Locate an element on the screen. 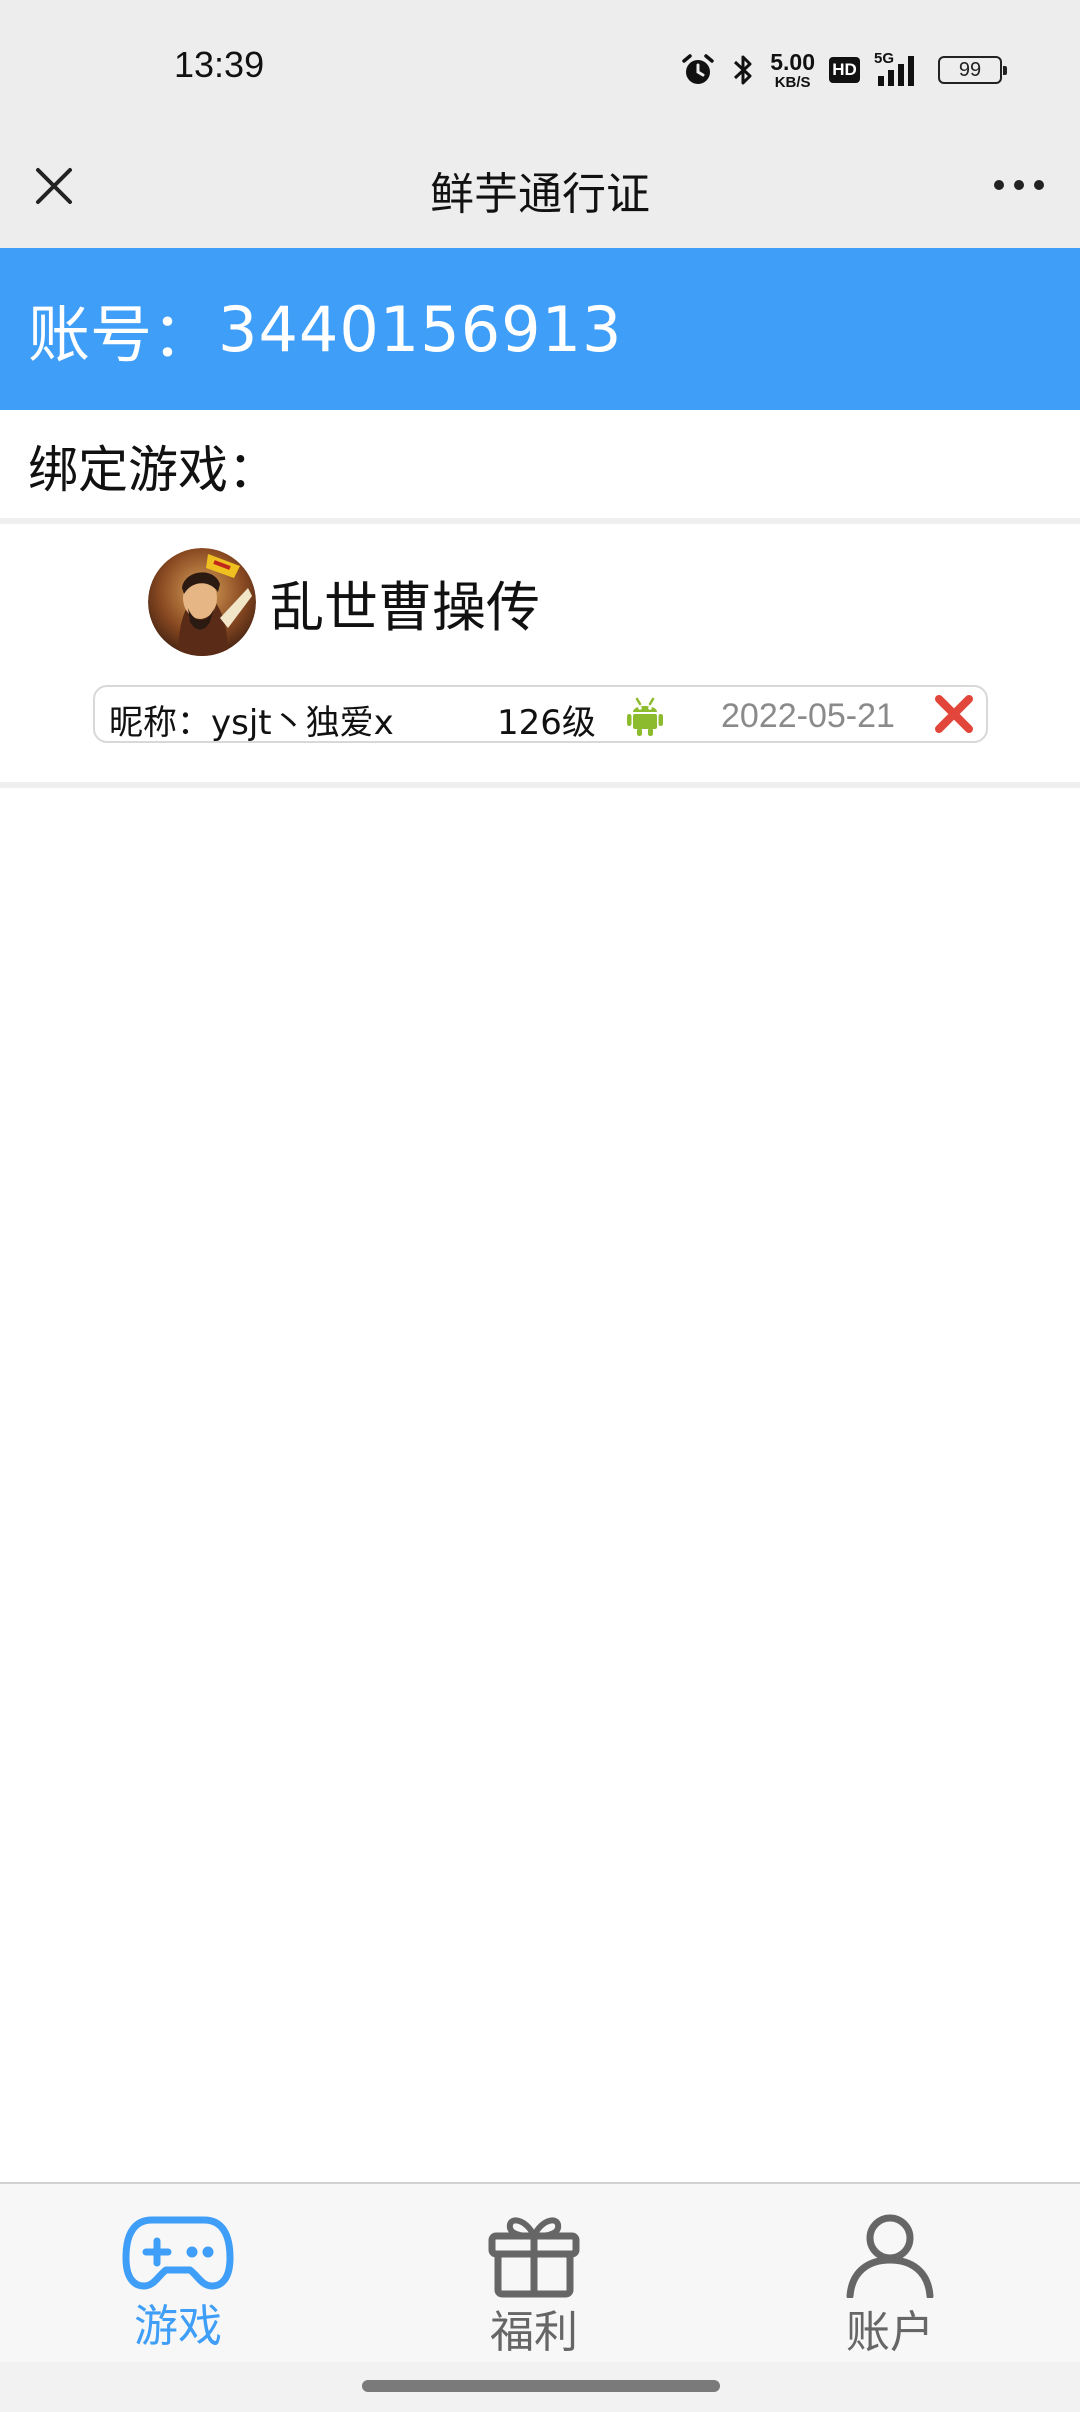 This screenshot has height=2412, width=1080. title-bar: 鲜芋通行证 is located at coordinates (540, 193).